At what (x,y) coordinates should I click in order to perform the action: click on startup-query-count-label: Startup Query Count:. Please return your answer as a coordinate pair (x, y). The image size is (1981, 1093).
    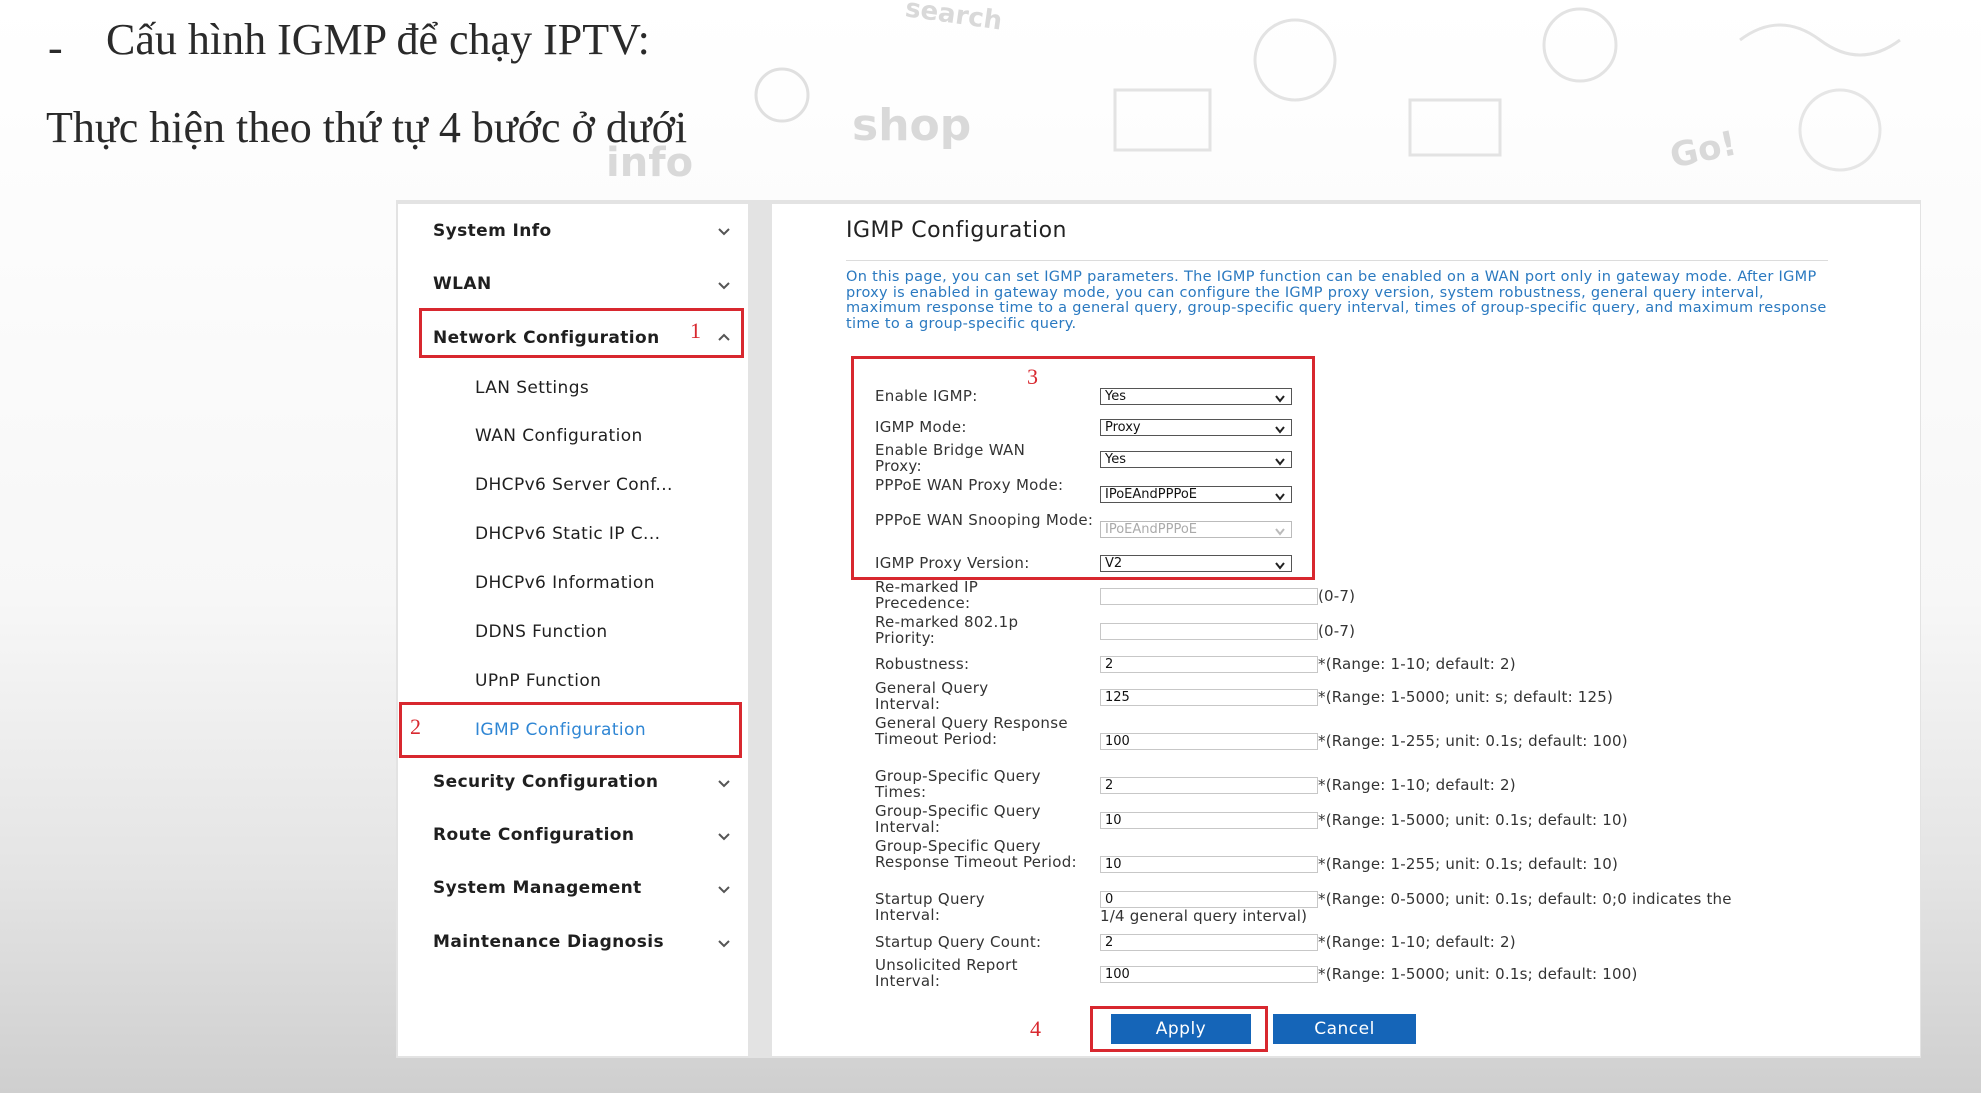
    Looking at the image, I should click on (958, 942).